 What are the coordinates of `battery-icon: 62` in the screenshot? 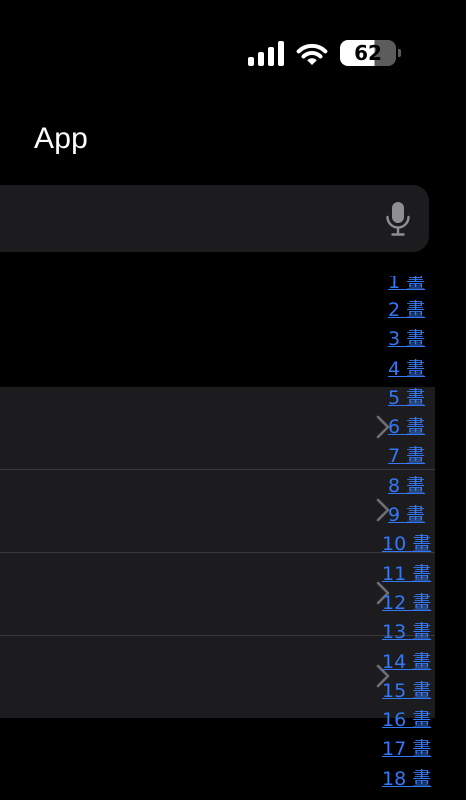 It's located at (370, 53).